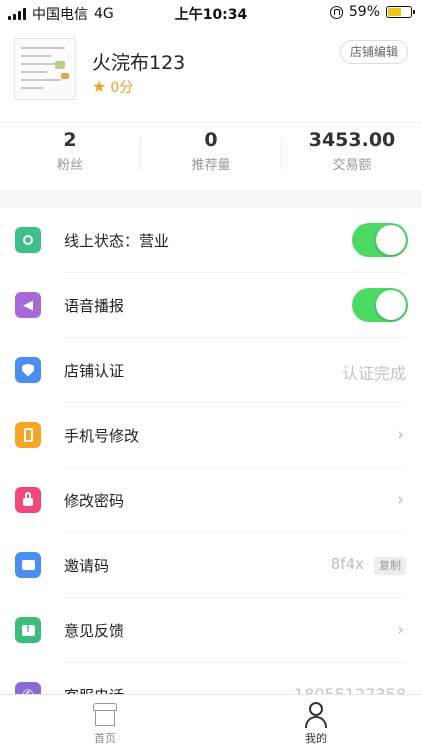 Image resolution: width=422 pixels, height=751 pixels. What do you see at coordinates (99, 86) in the screenshot?
I see `star-icon: ★` at bounding box center [99, 86].